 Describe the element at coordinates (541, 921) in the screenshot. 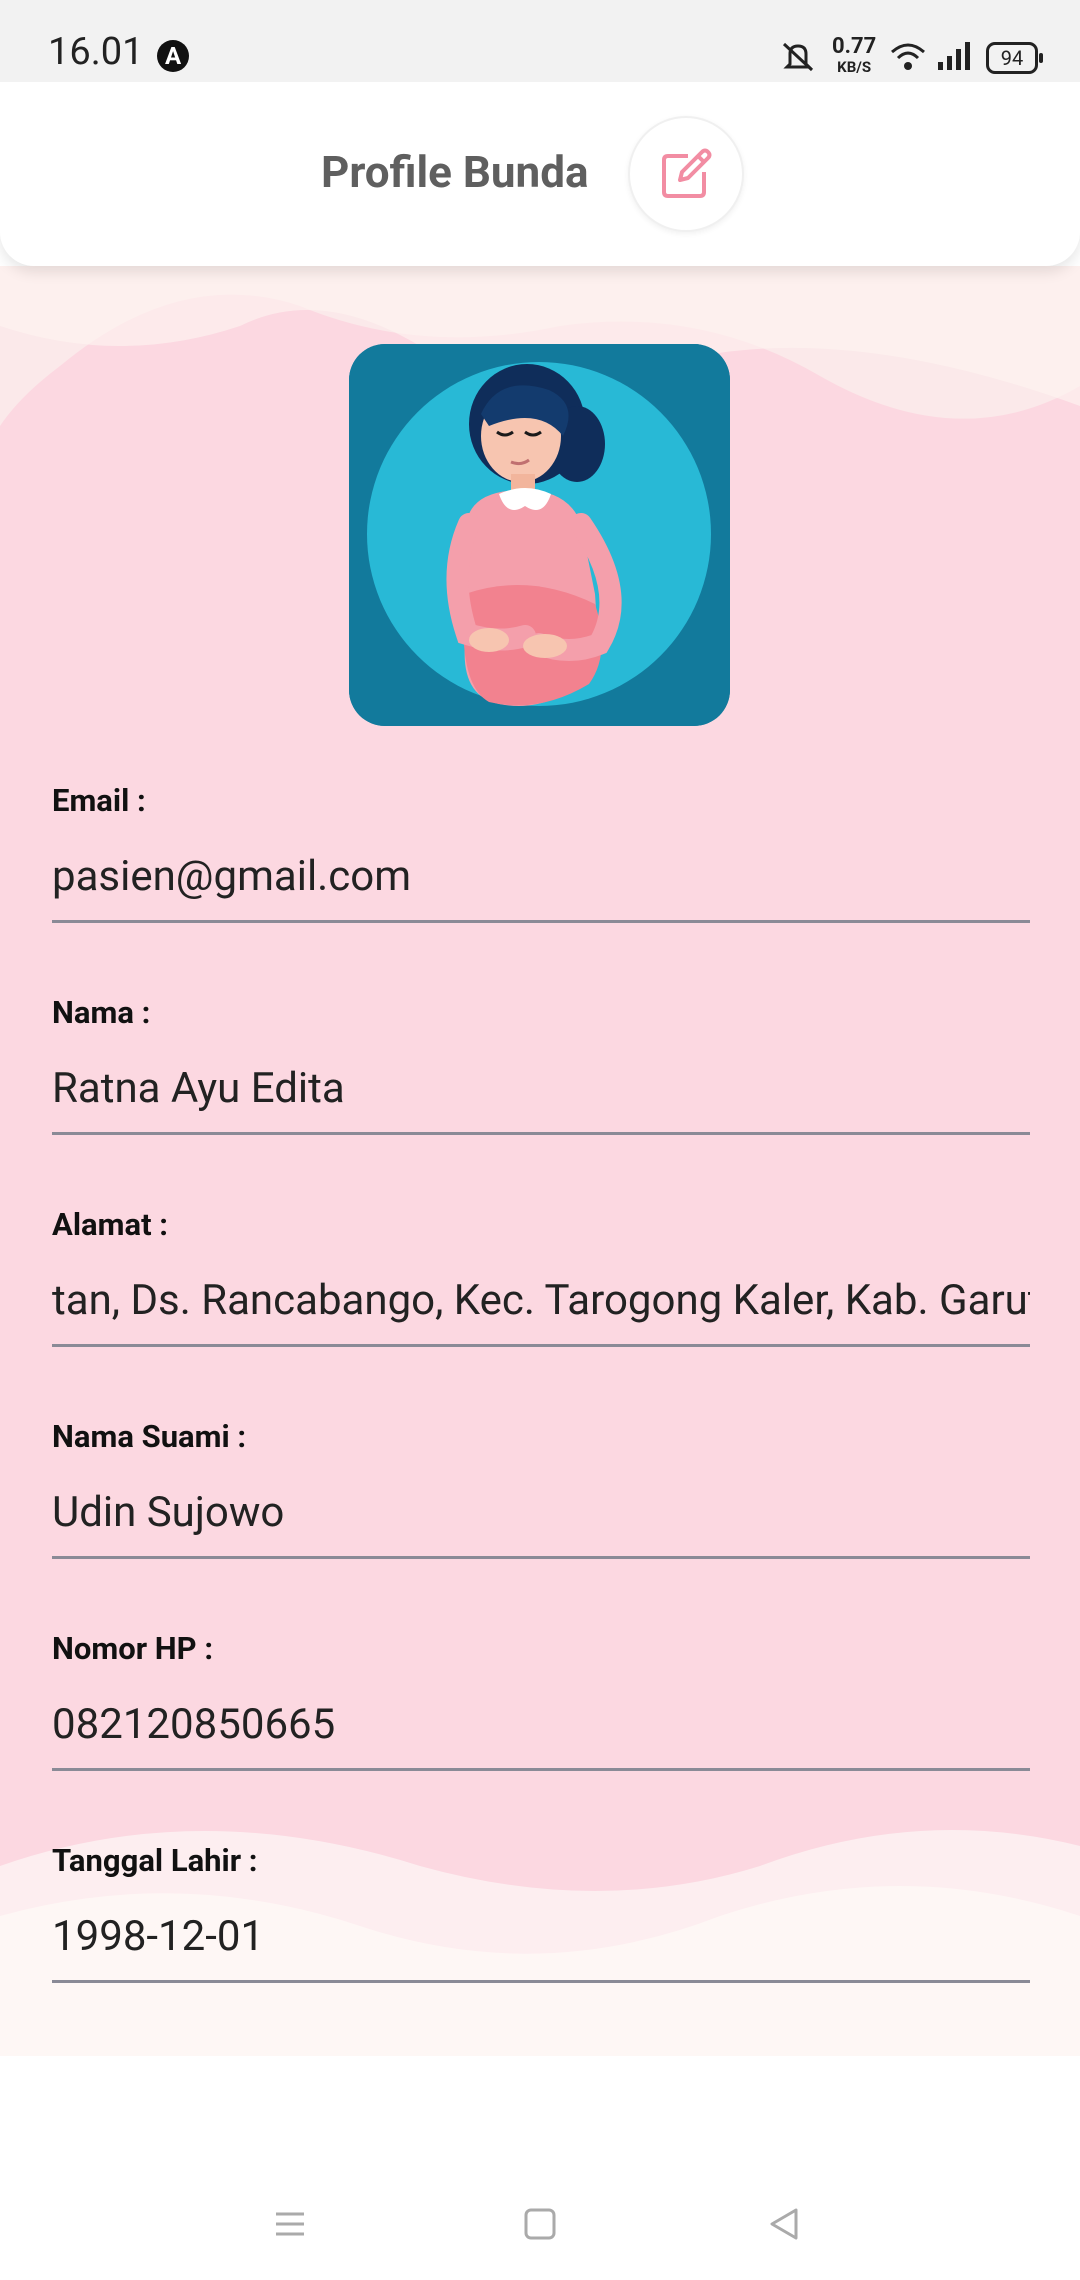

I see `email-underline` at that location.